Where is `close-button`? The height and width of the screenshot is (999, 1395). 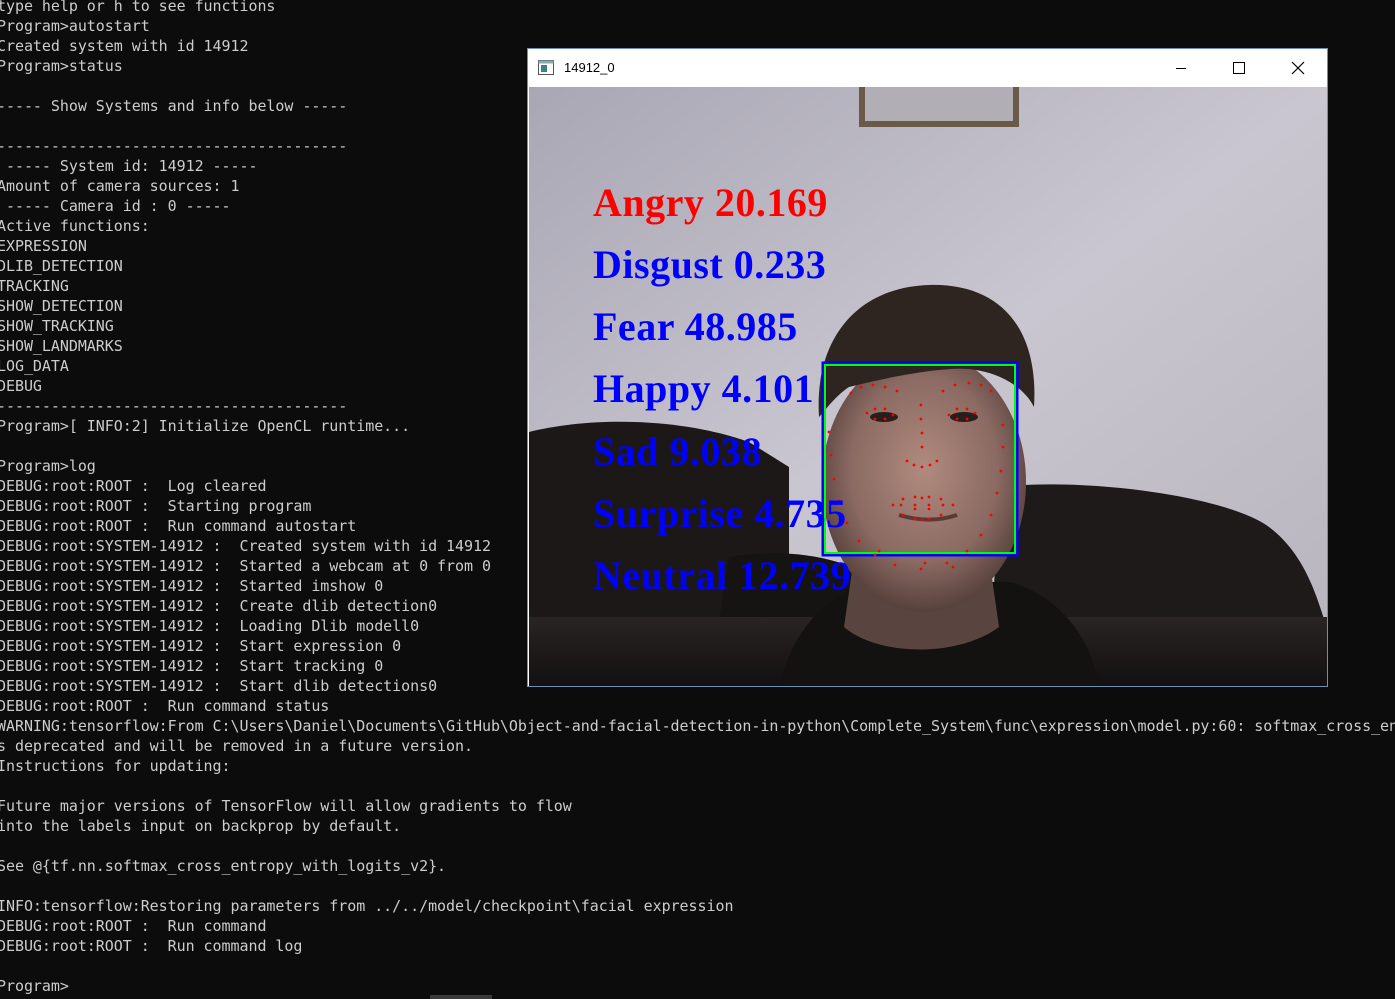
close-button is located at coordinates (1298, 68).